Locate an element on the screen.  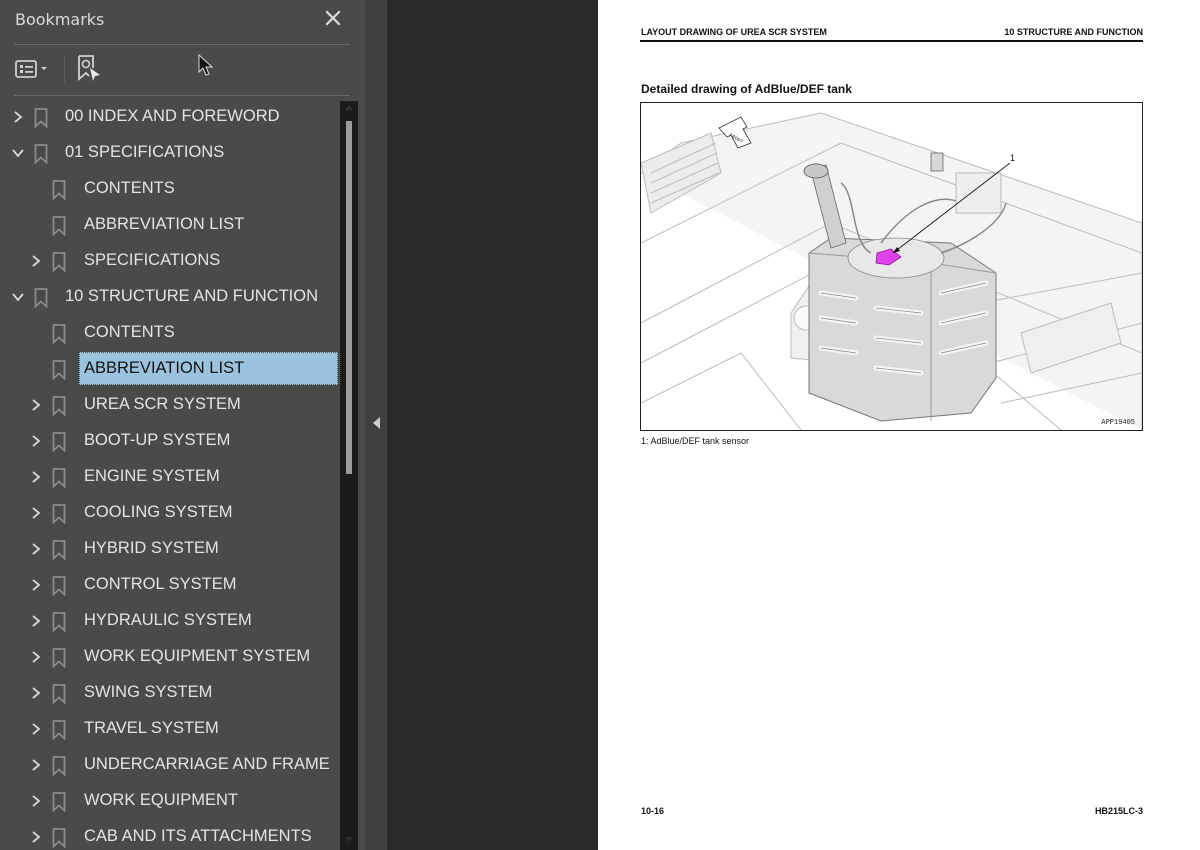
bookmark-label: 10 STRUCTURE AND FUNCTION is located at coordinates (191, 296).